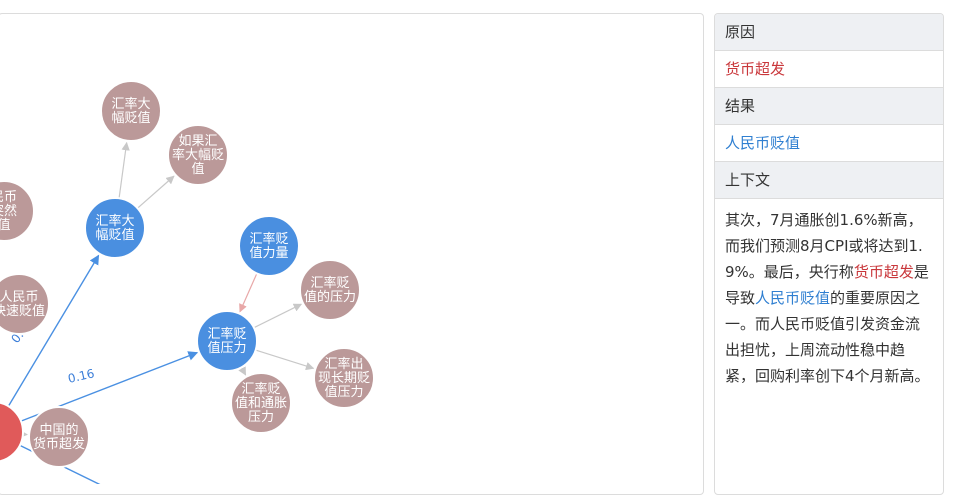 The image size is (967, 495). Describe the element at coordinates (8, 211) in the screenshot. I see `node-label: 突然` at that location.